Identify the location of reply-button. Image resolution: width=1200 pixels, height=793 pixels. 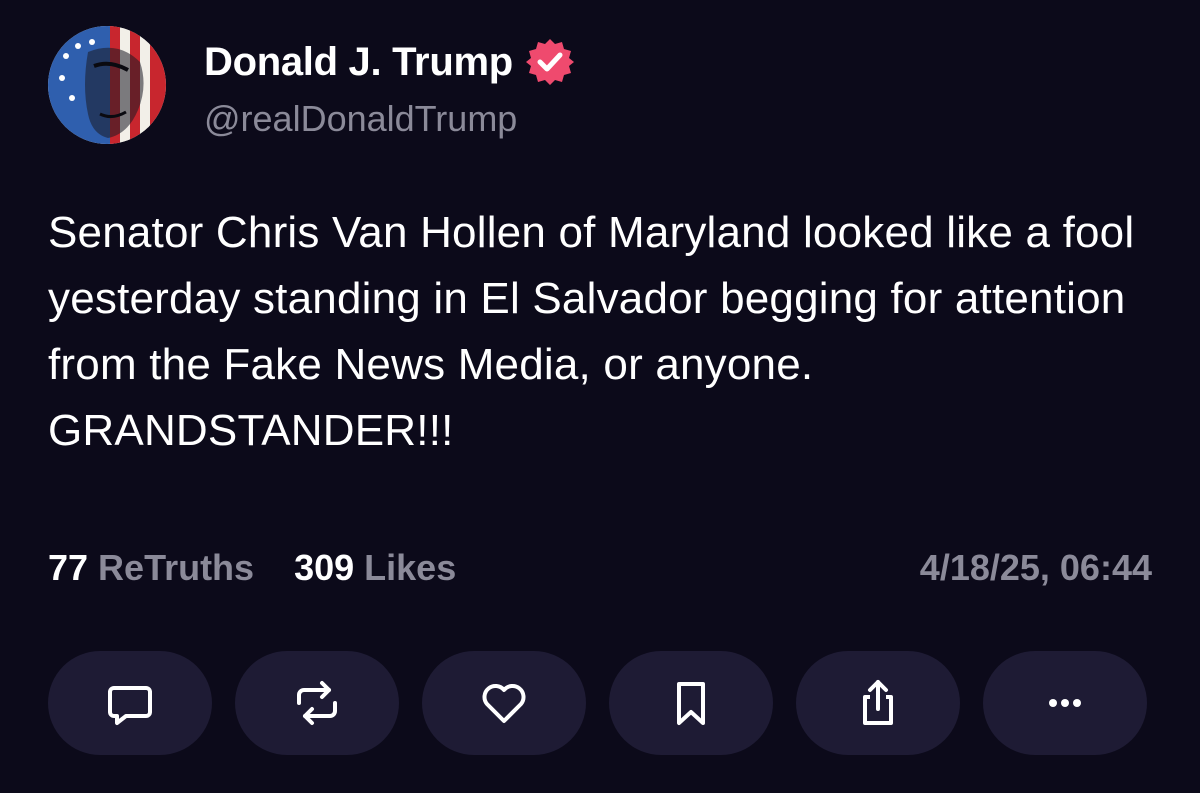
(130, 703).